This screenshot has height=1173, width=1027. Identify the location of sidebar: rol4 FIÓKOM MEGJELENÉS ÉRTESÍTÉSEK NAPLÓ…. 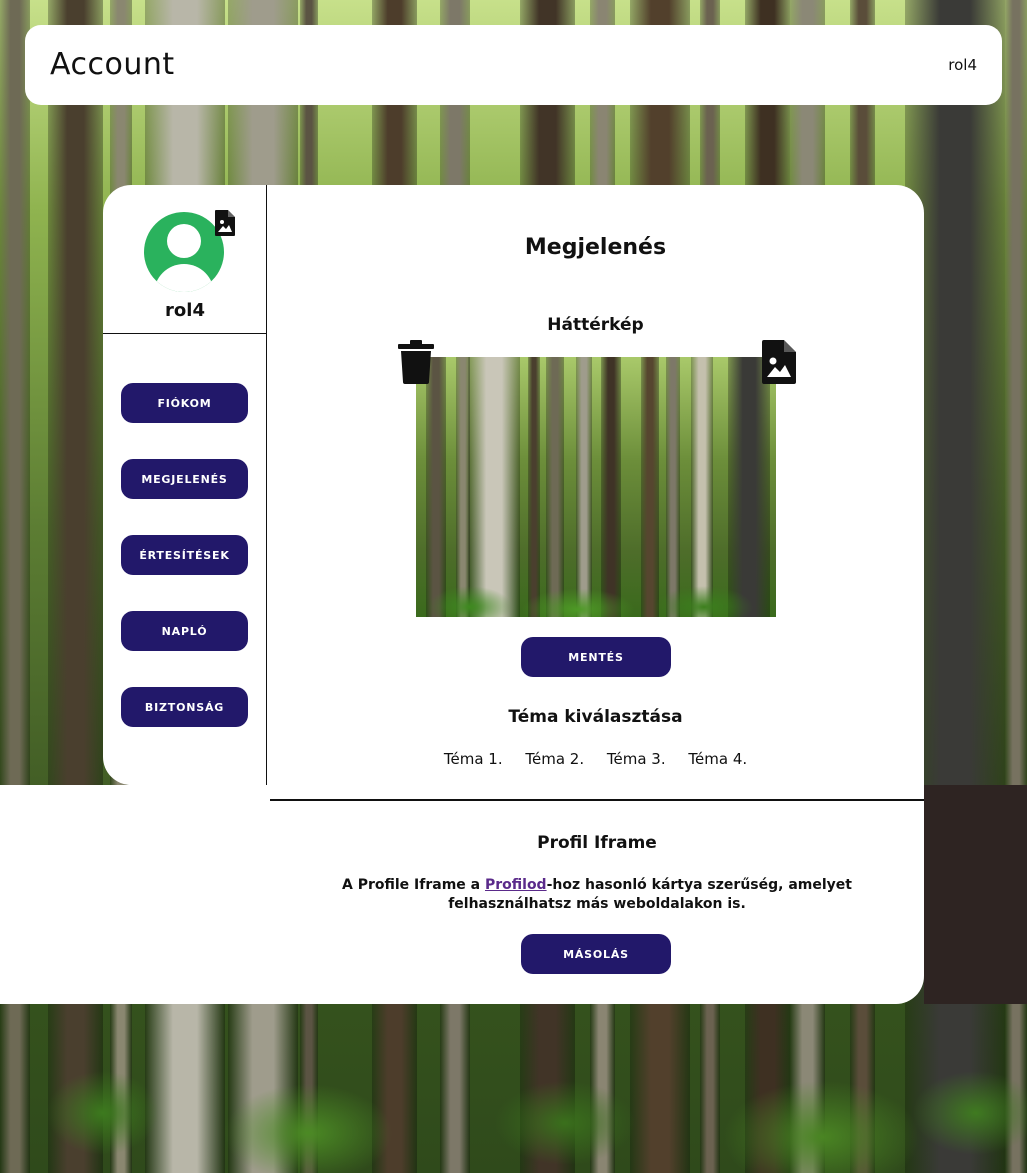
(185, 485).